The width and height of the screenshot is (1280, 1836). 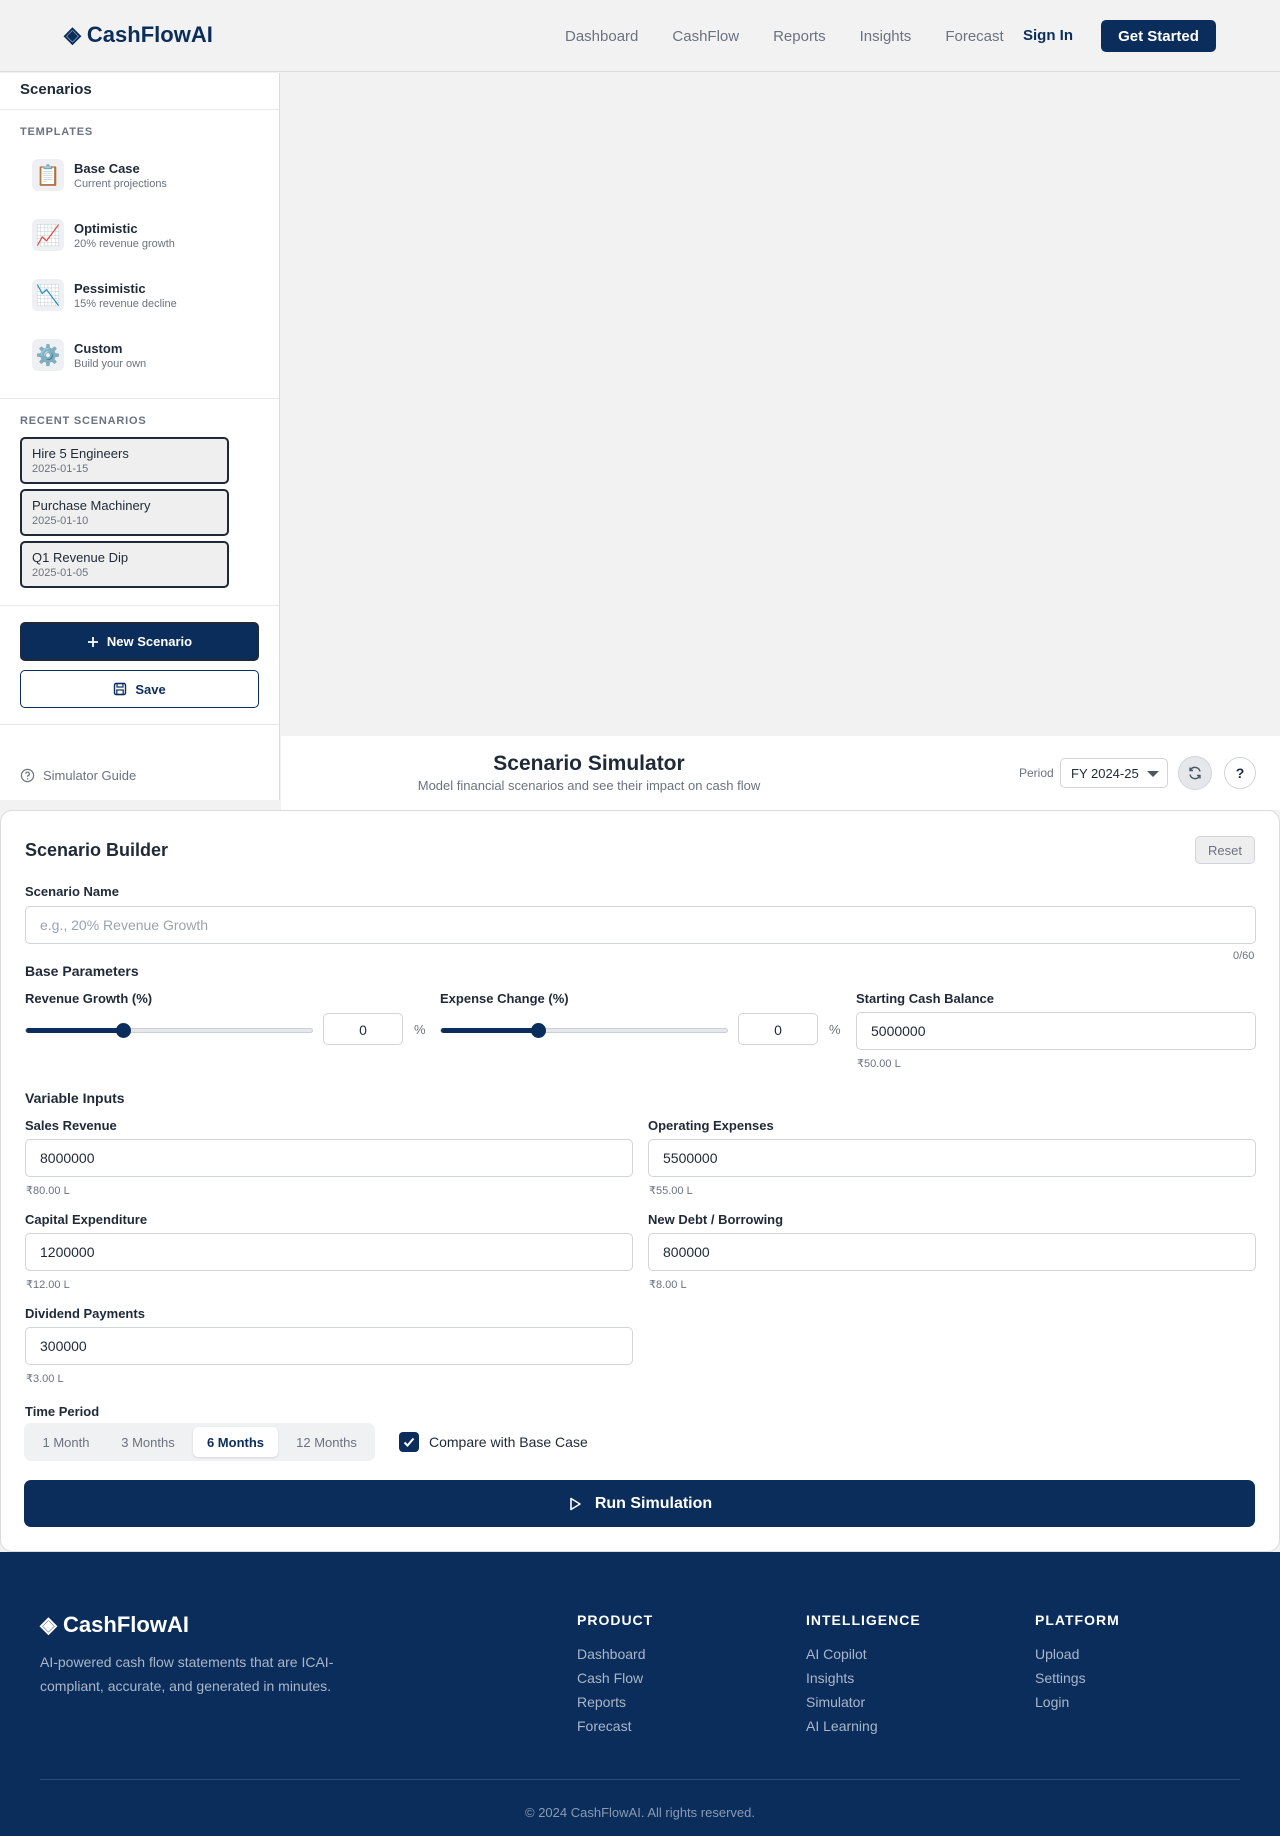 What do you see at coordinates (601, 36) in the screenshot?
I see `nav-link-dashboard: Dashboard` at bounding box center [601, 36].